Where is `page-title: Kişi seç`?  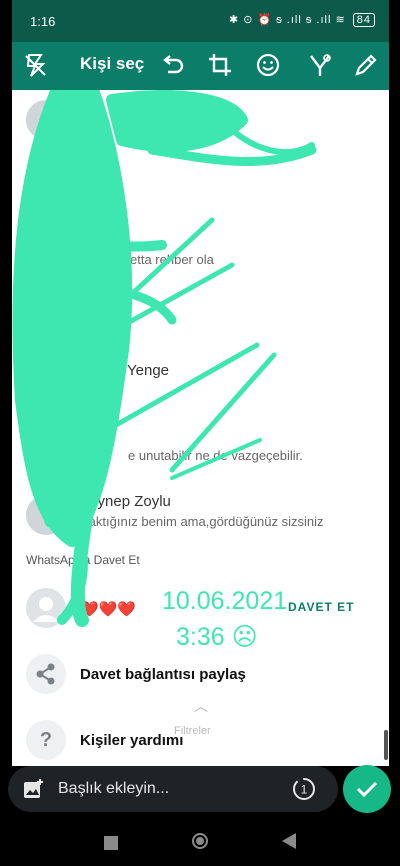 page-title: Kişi seç is located at coordinates (112, 63).